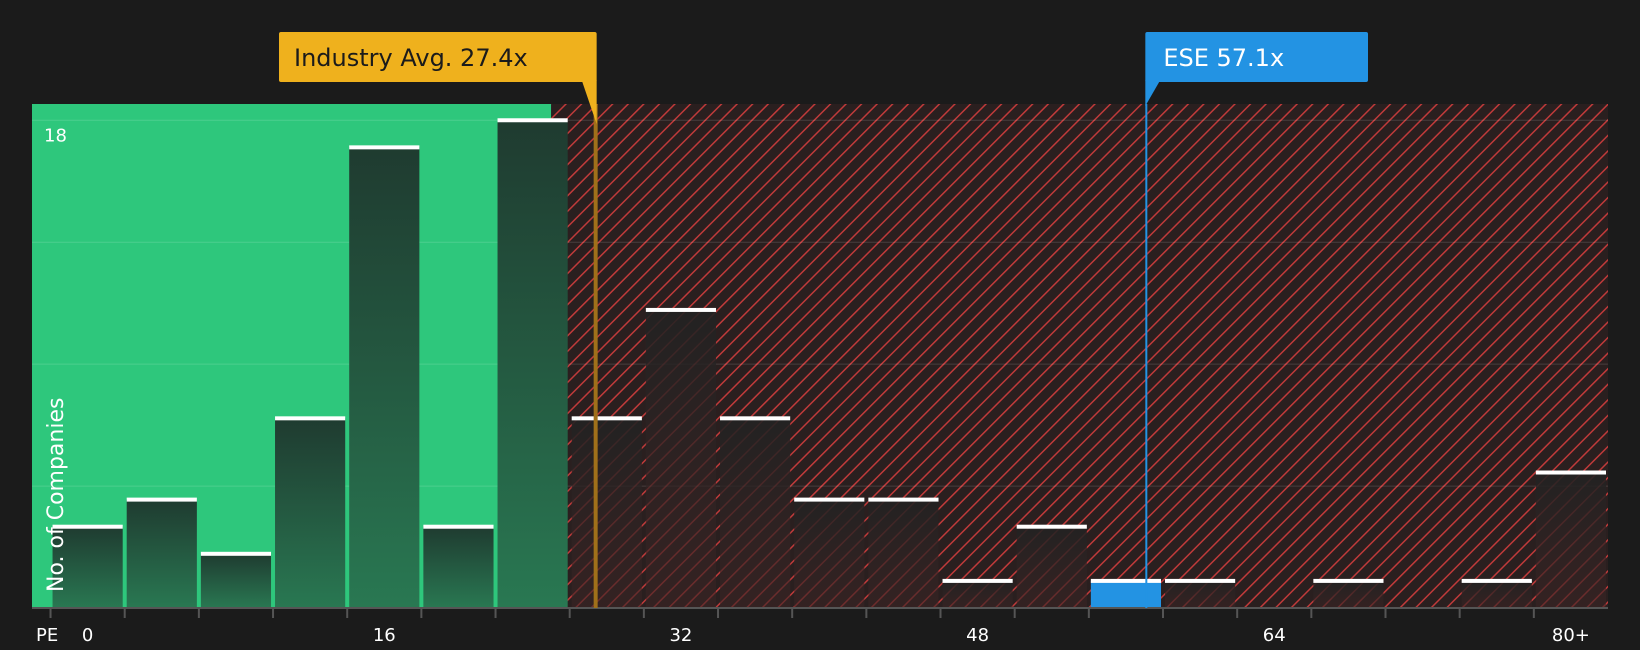 This screenshot has height=650, width=1640. What do you see at coordinates (977, 635) in the screenshot?
I see `x-tick-label: 48` at bounding box center [977, 635].